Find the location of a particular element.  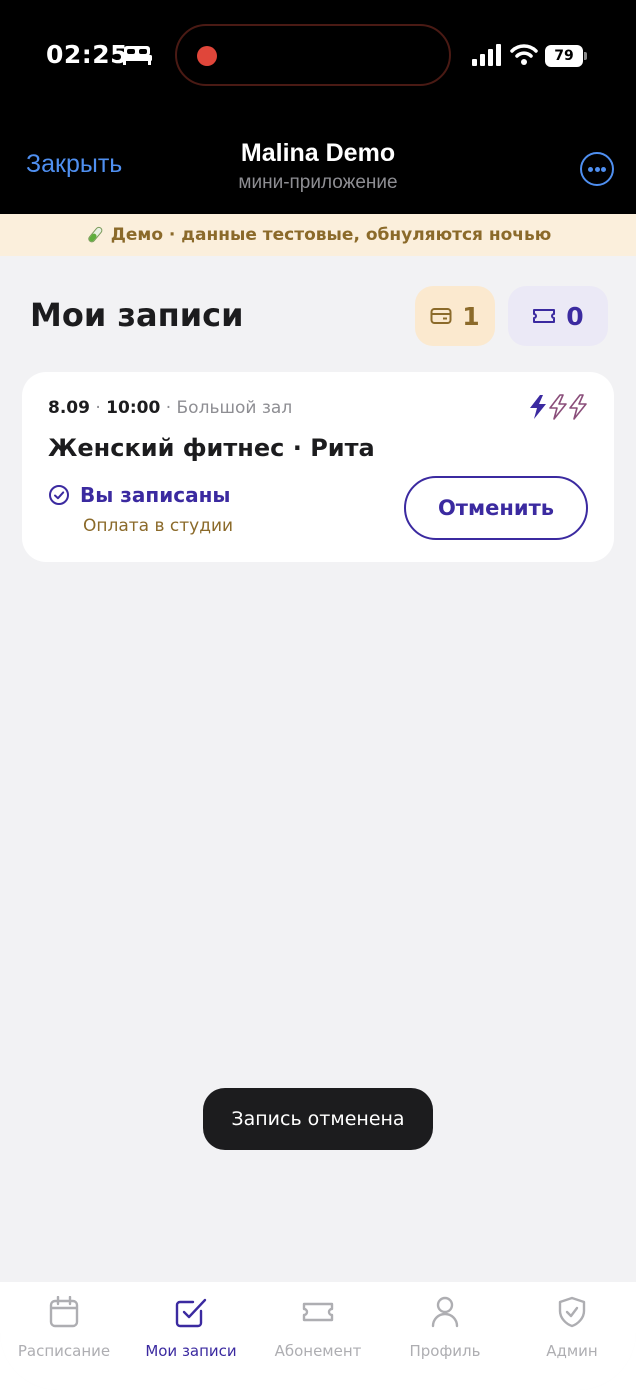

tab-label: Абонемент is located at coordinates (318, 1351).